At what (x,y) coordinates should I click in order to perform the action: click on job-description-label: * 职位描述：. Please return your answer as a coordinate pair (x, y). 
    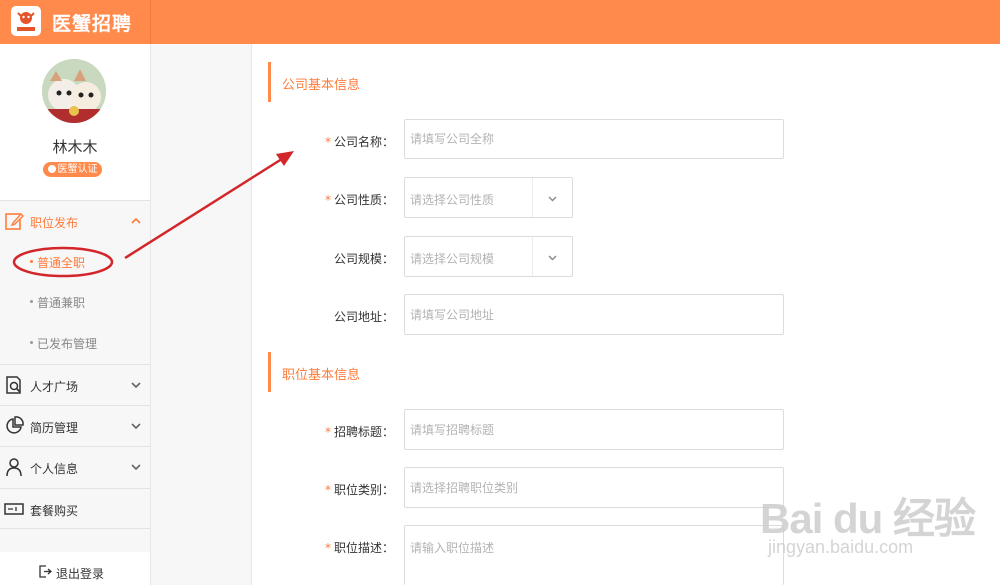
    Looking at the image, I should click on (344, 547).